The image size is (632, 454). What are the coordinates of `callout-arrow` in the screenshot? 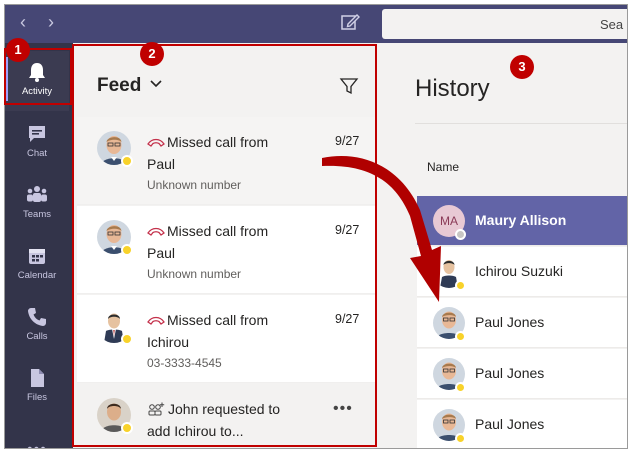 It's located at (381, 228).